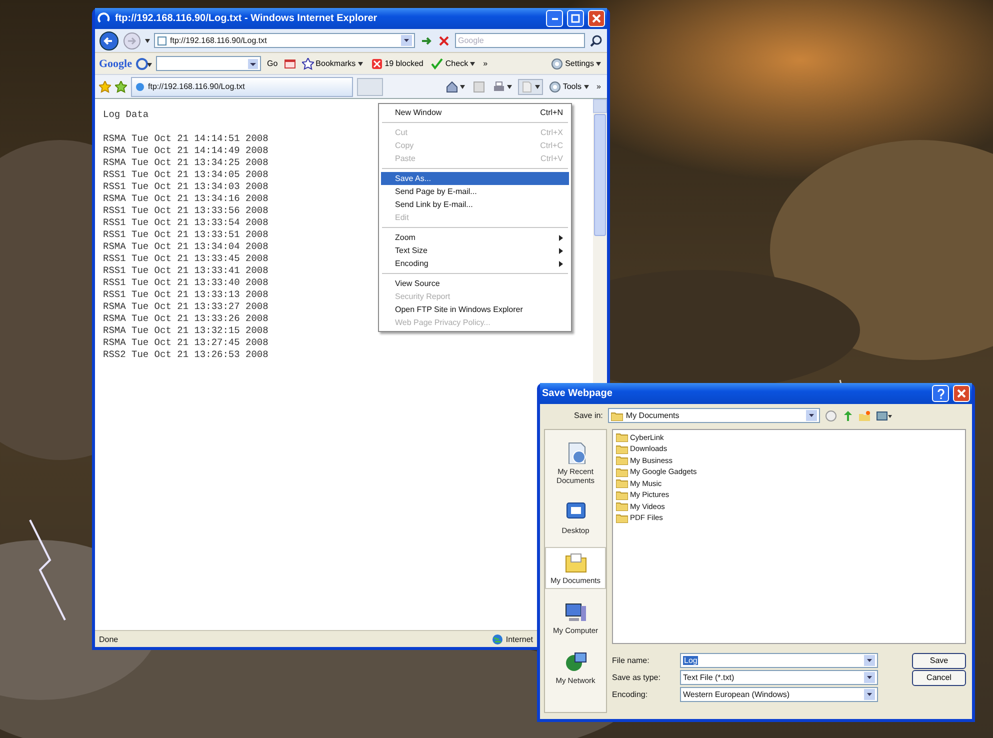 The width and height of the screenshot is (993, 738). What do you see at coordinates (104, 19) in the screenshot?
I see `browser-logo-icon` at bounding box center [104, 19].